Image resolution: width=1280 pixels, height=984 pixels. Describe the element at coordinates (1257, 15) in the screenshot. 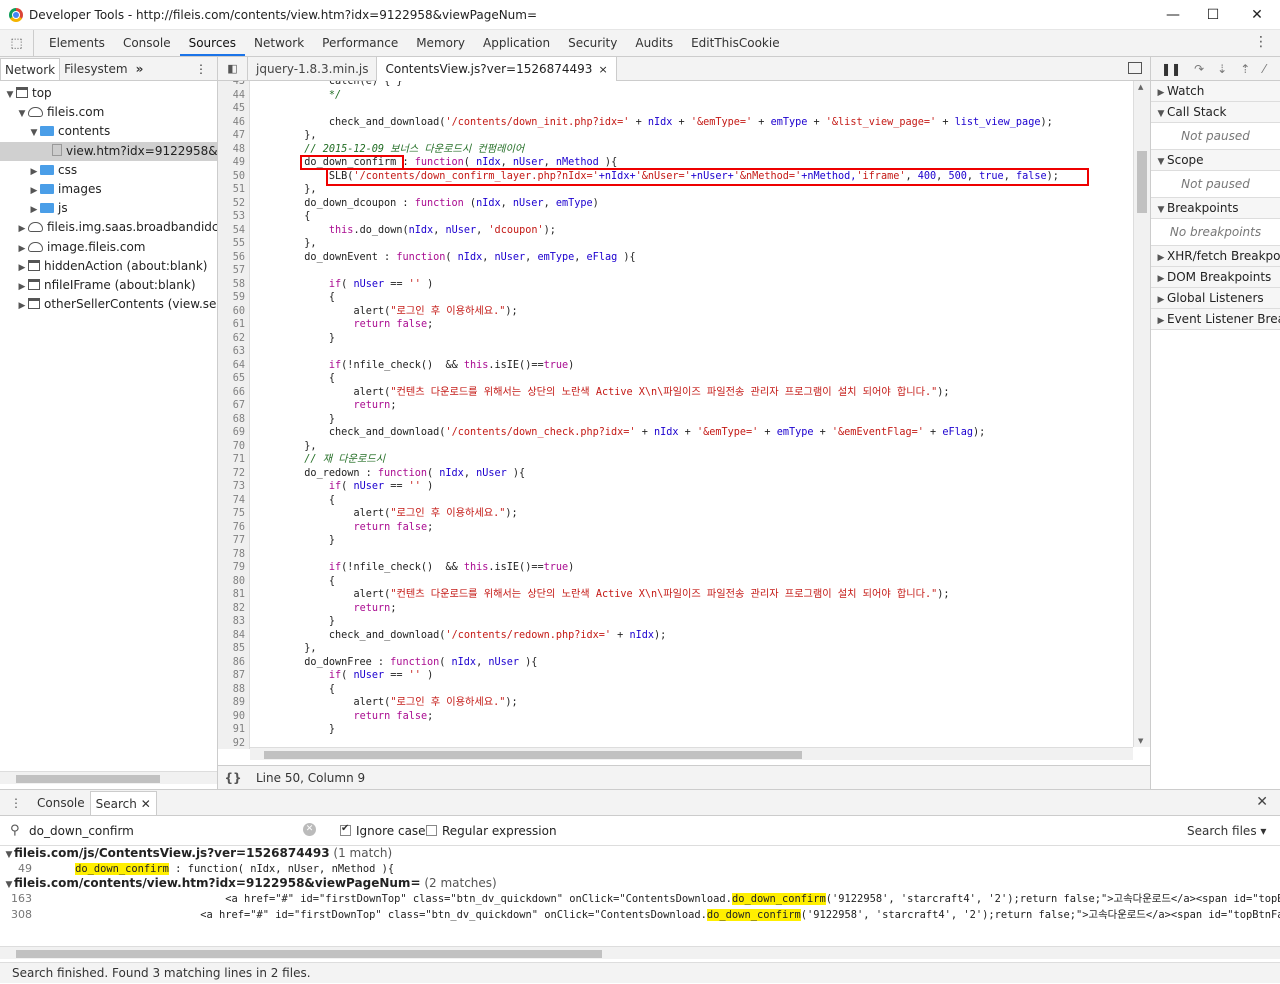

I see `close-window-icon: ✕` at that location.